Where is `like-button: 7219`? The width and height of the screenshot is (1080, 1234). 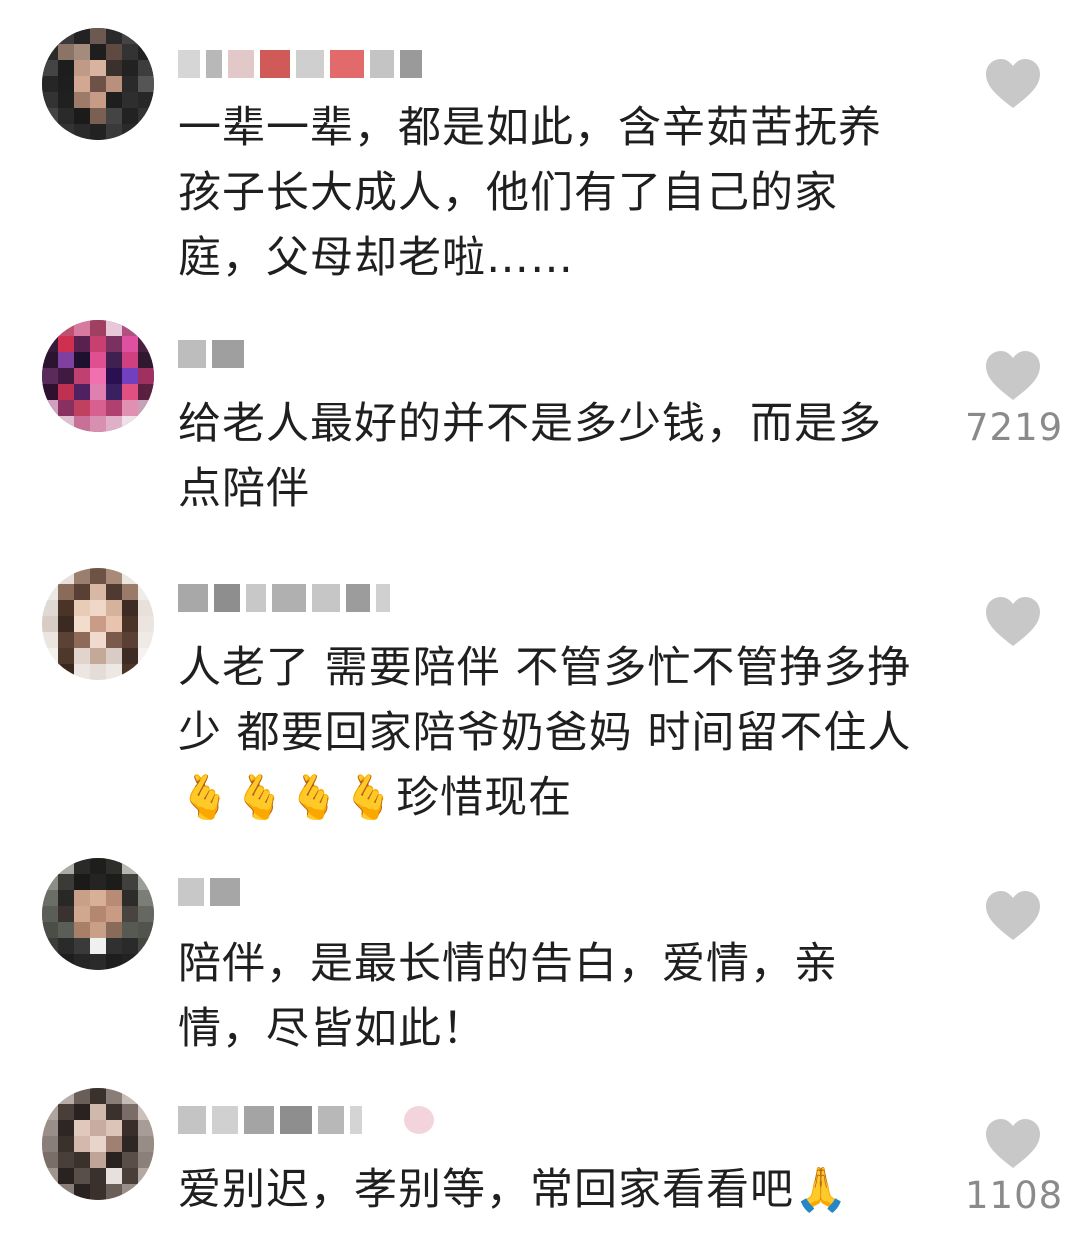 like-button: 7219 is located at coordinates (1014, 399).